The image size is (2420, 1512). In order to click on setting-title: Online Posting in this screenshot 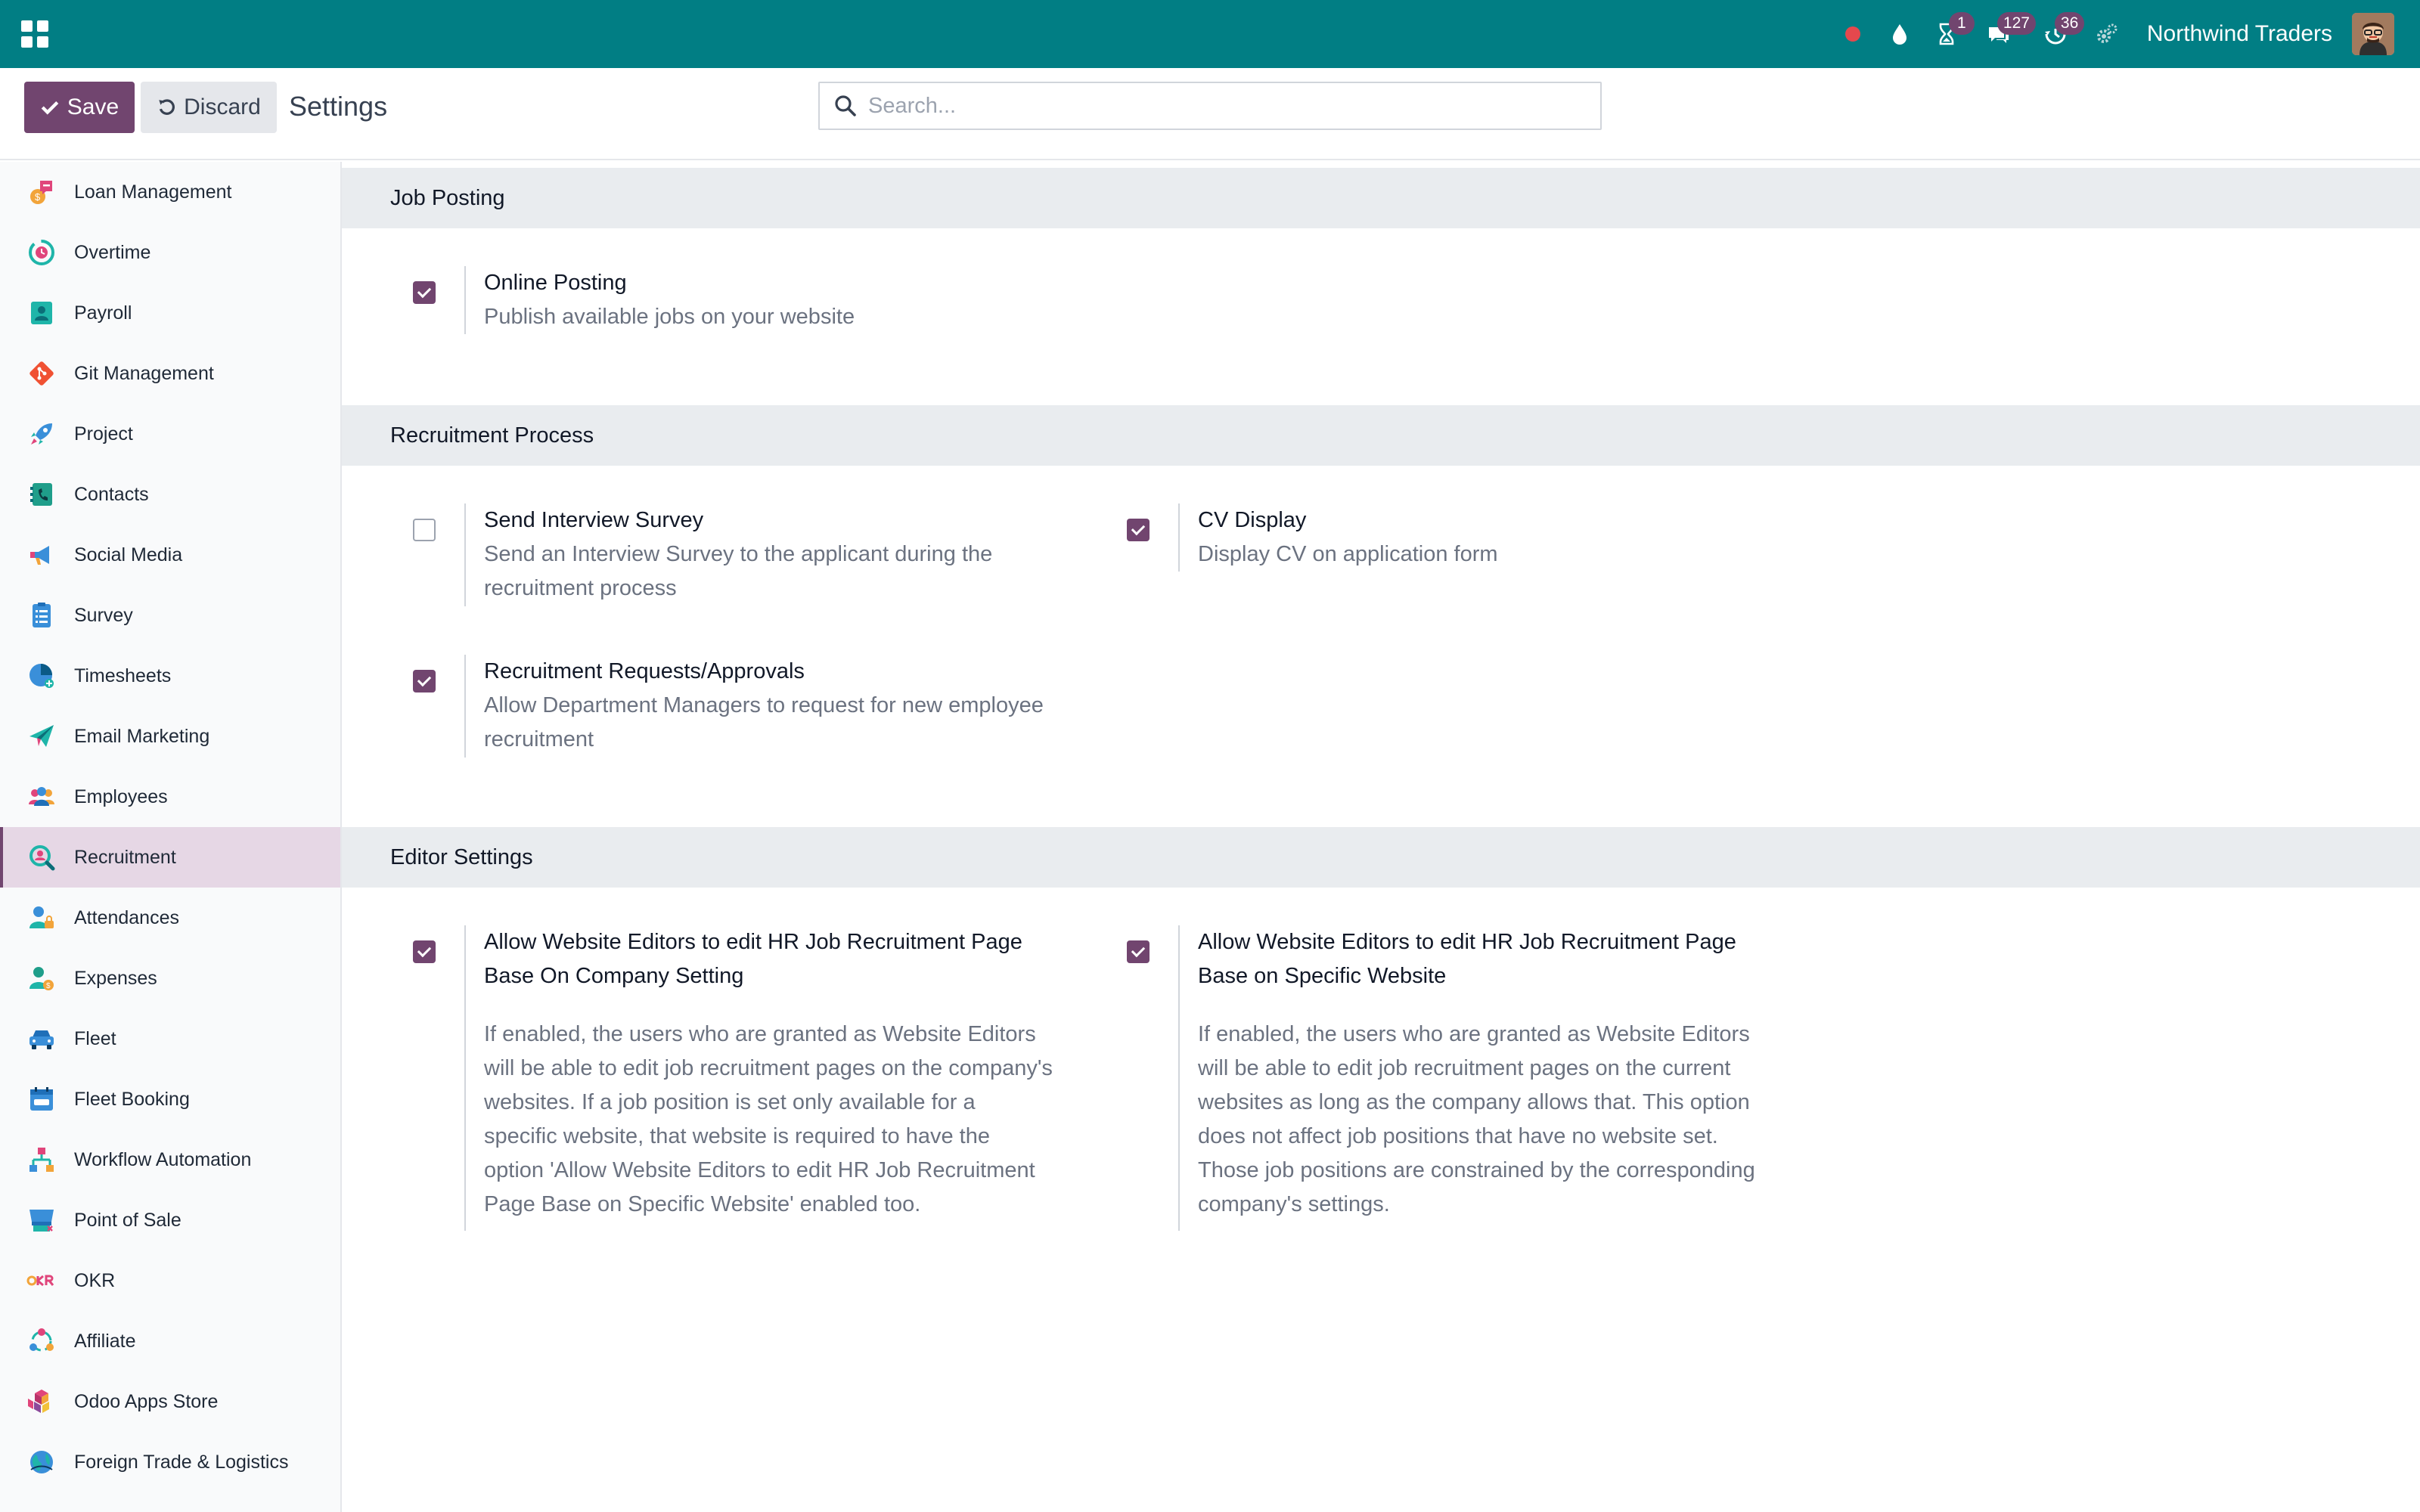, I will do `click(555, 283)`.